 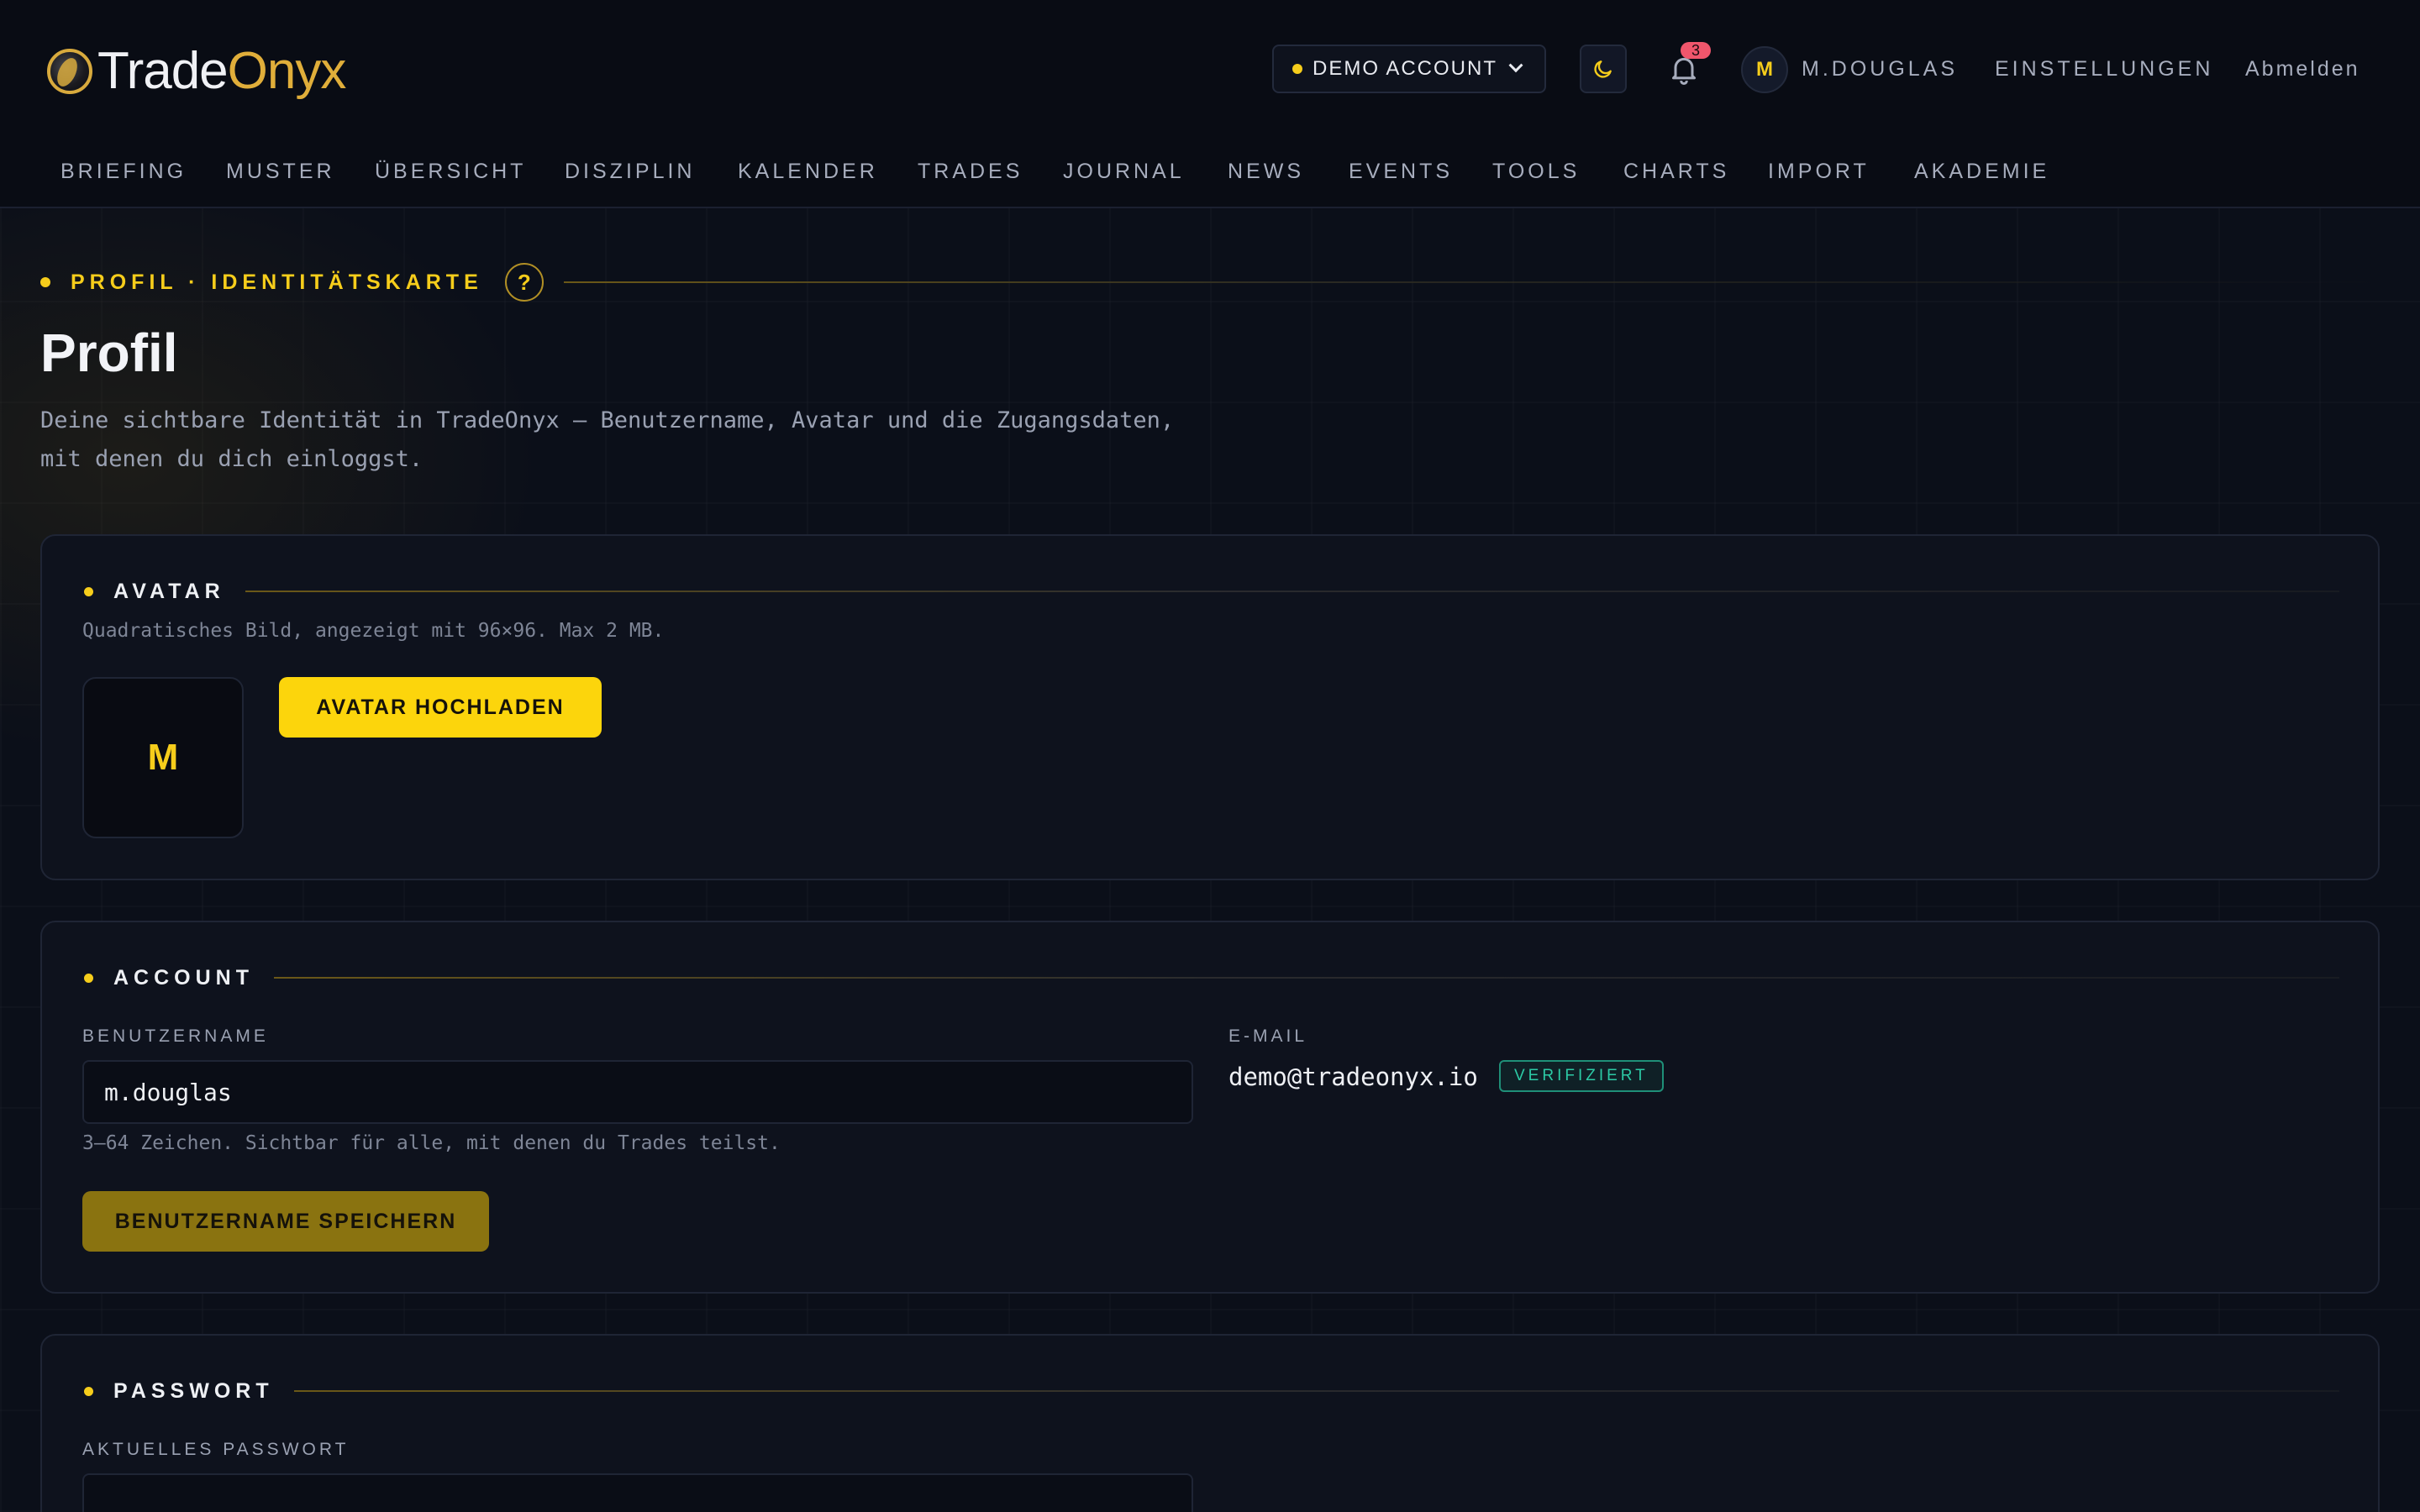 What do you see at coordinates (183, 977) in the screenshot?
I see `account-card-title: ACCOUNT` at bounding box center [183, 977].